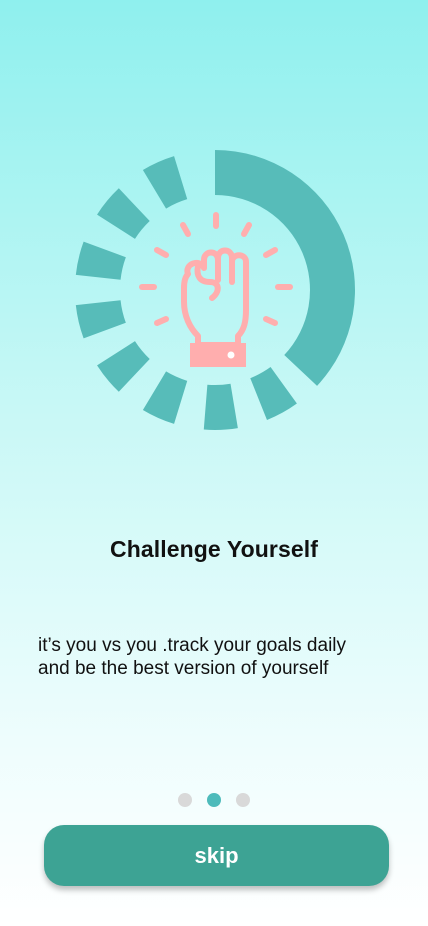 This screenshot has height=926, width=428. What do you see at coordinates (192, 645) in the screenshot?
I see `description-line: it’s you vs you .track your goals daily` at bounding box center [192, 645].